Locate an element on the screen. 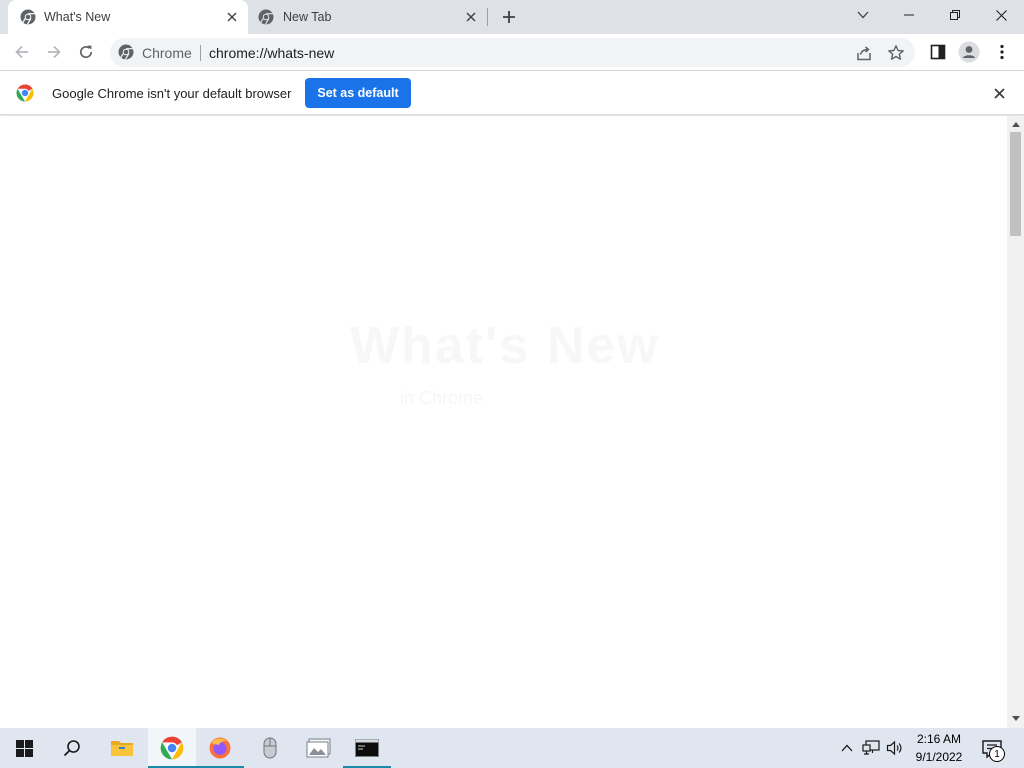  restore-icon is located at coordinates (955, 15).